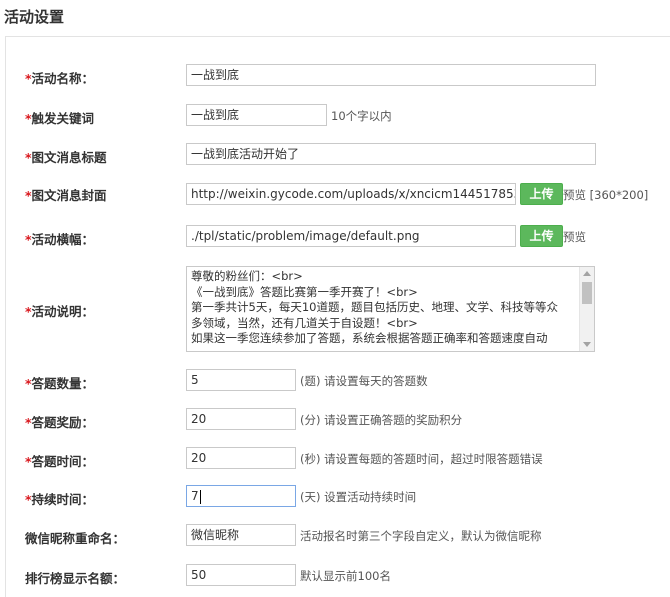 The image size is (670, 597). Describe the element at coordinates (241, 380) in the screenshot. I see `question-count-input: 5` at that location.